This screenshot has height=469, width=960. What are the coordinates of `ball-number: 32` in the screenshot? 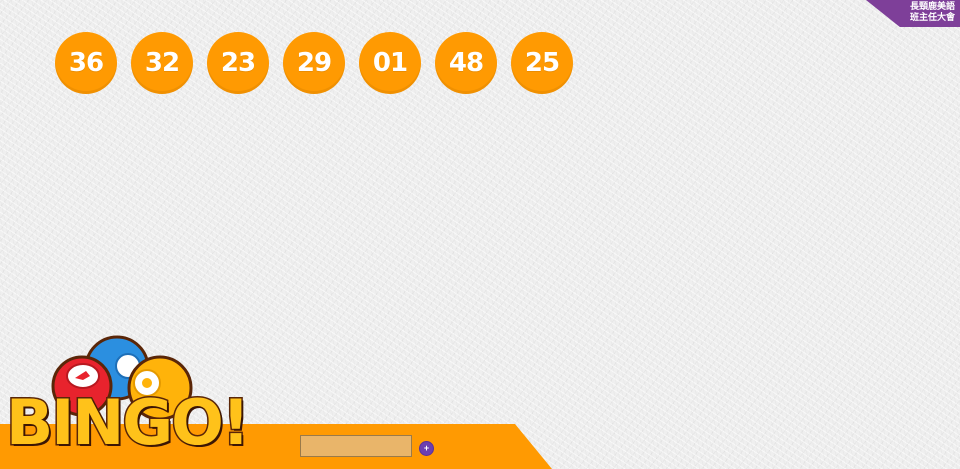 It's located at (162, 63).